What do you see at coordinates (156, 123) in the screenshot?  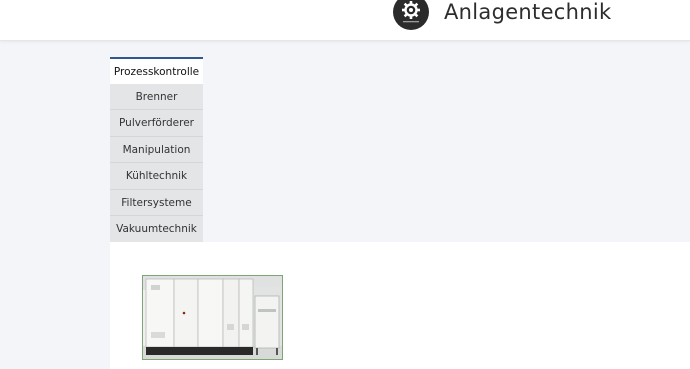 I see `tab-pulverfoerderer: Pulverförderer` at bounding box center [156, 123].